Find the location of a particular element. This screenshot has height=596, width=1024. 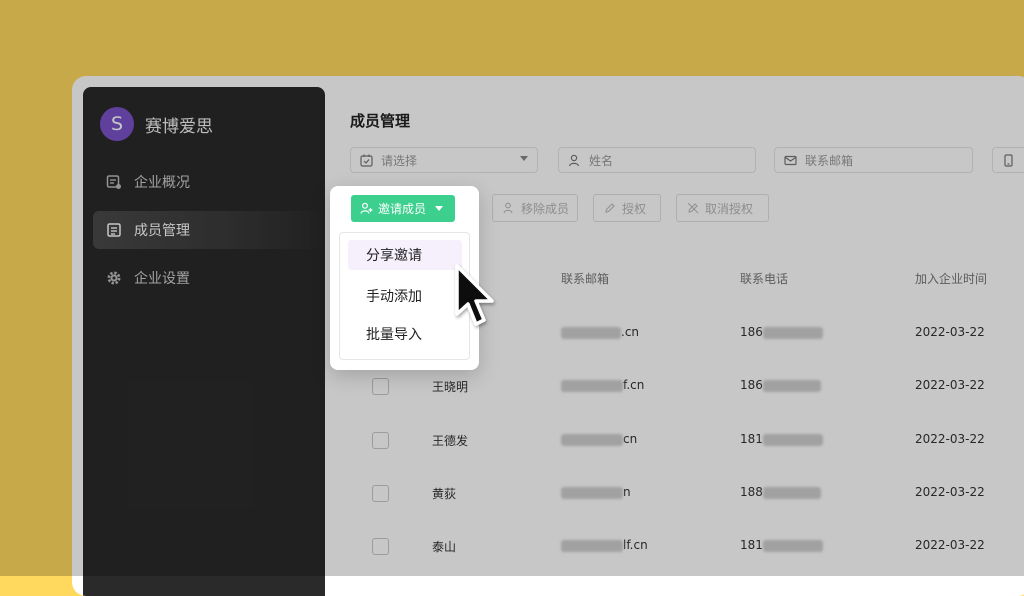

phone-icon is located at coordinates (1008, 160).